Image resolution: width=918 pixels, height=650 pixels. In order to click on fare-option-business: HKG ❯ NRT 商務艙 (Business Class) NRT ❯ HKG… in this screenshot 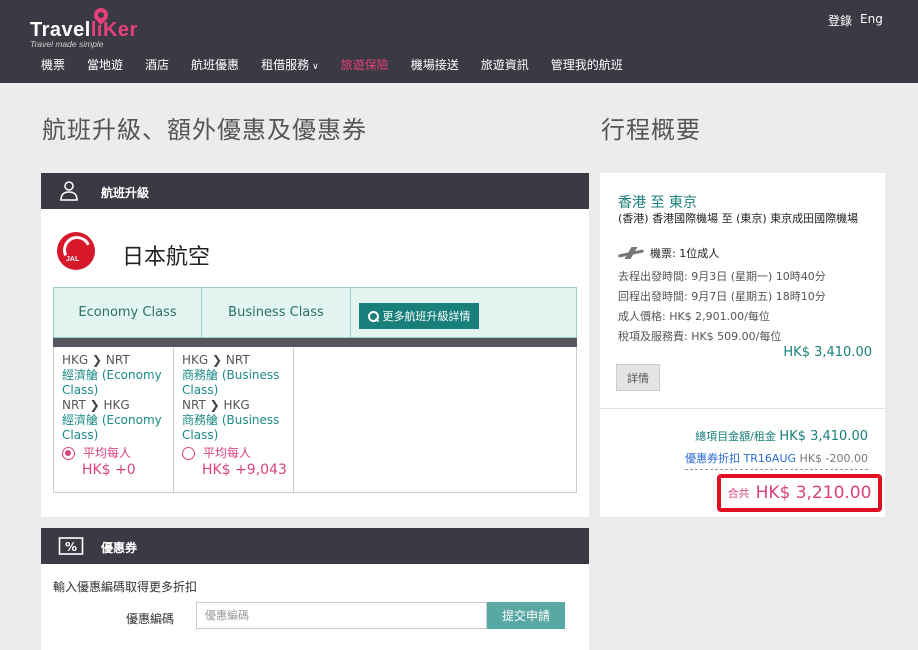, I will do `click(234, 419)`.